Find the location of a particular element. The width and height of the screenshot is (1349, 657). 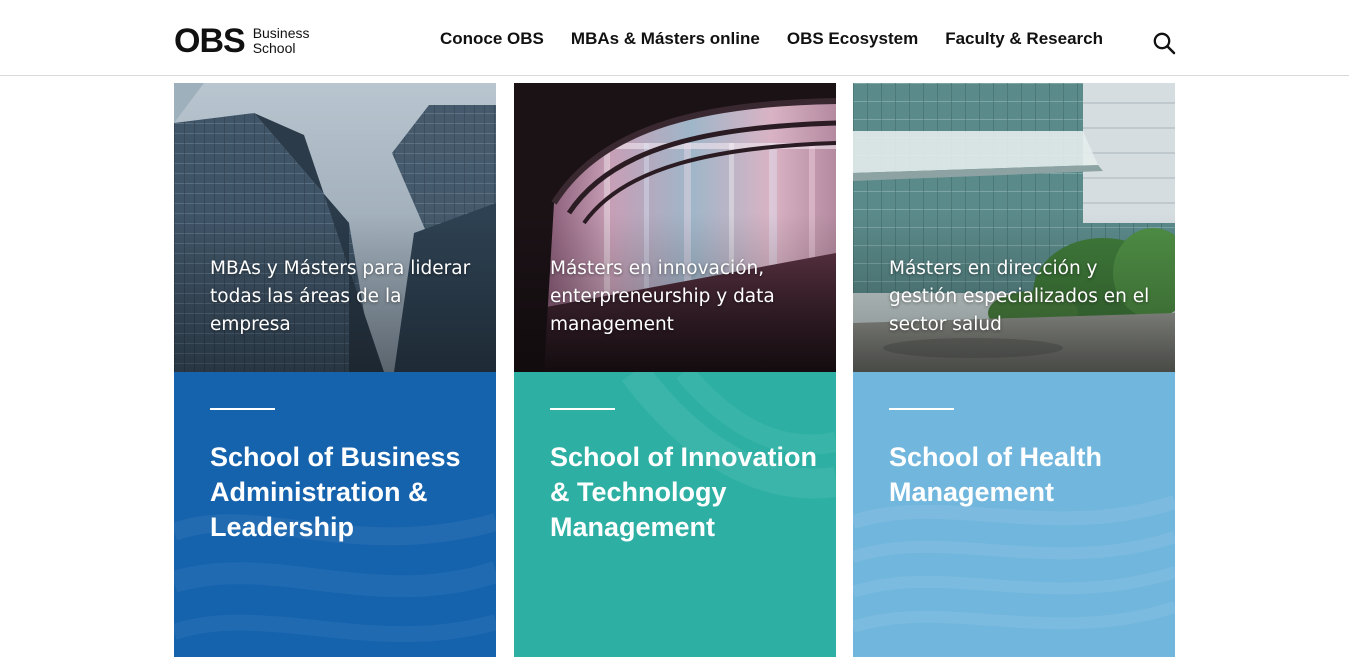

nav-faculty-research: Faculty & Research is located at coordinates (1024, 39).